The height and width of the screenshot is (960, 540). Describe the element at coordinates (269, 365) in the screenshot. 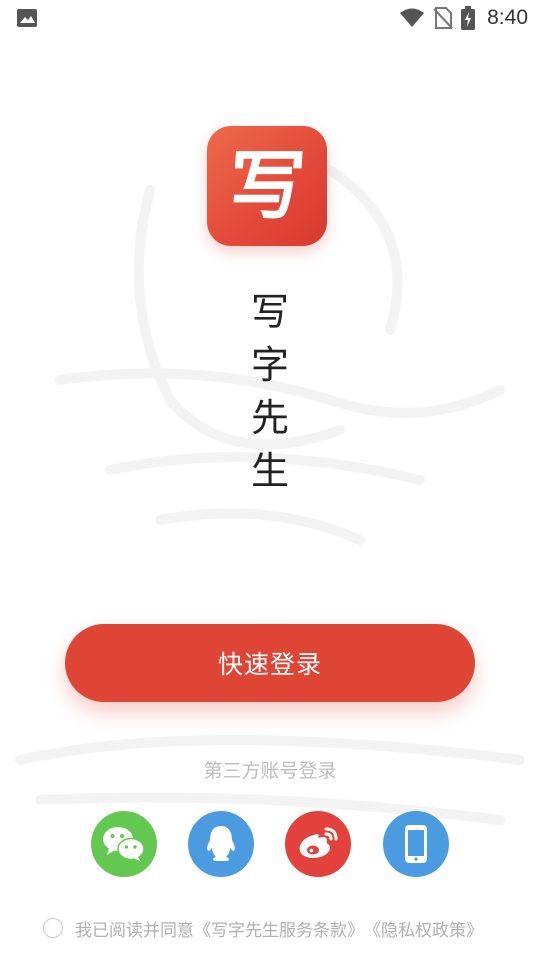

I see `app-title-char: 字` at that location.